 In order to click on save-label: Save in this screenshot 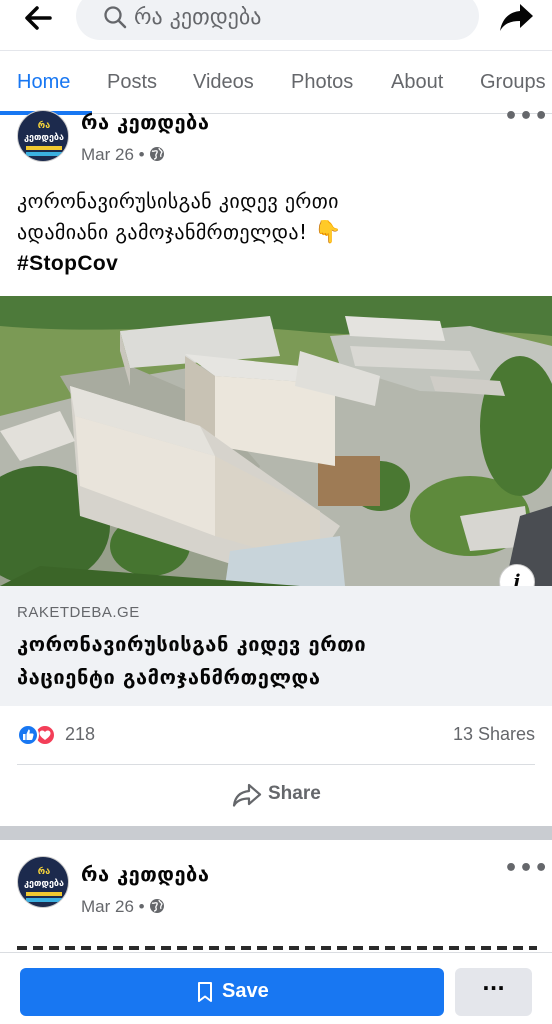, I will do `click(245, 991)`.